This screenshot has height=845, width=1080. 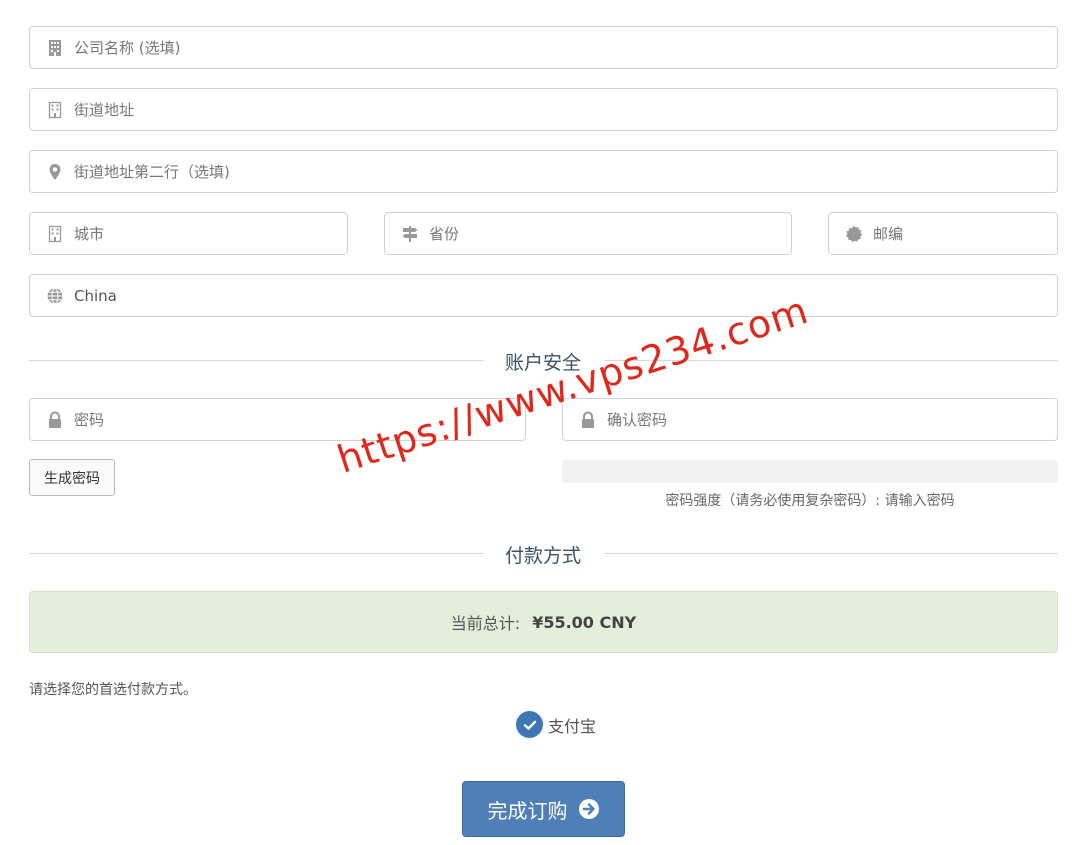 I want to click on street2-field, so click(x=543, y=171).